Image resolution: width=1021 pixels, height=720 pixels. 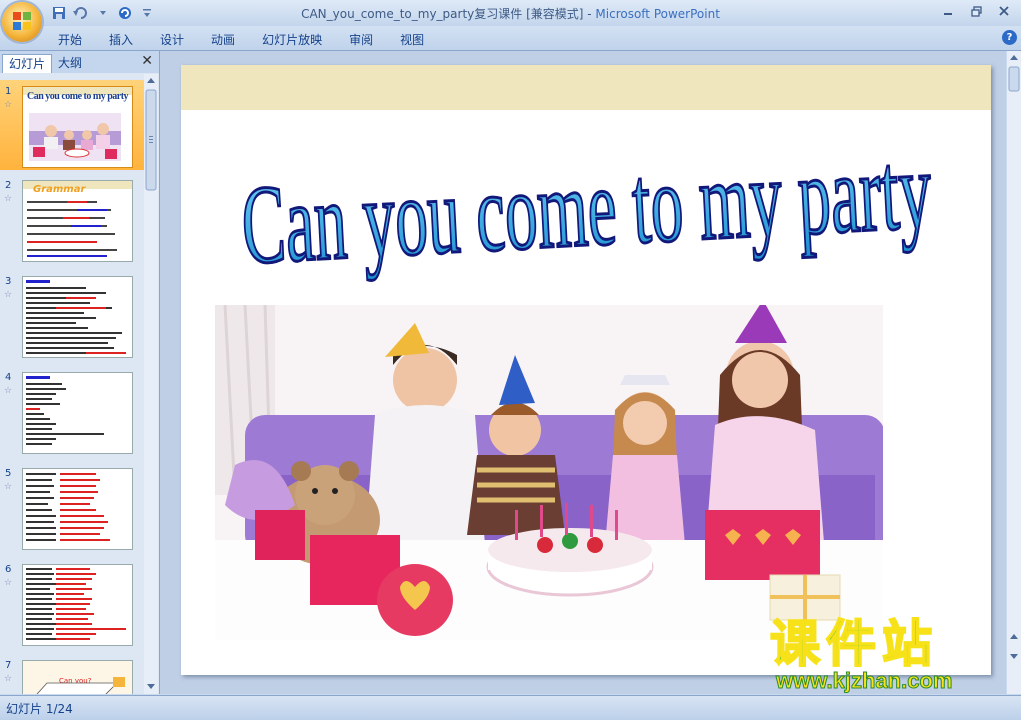 I want to click on slide-number: 5, so click(x=8, y=473).